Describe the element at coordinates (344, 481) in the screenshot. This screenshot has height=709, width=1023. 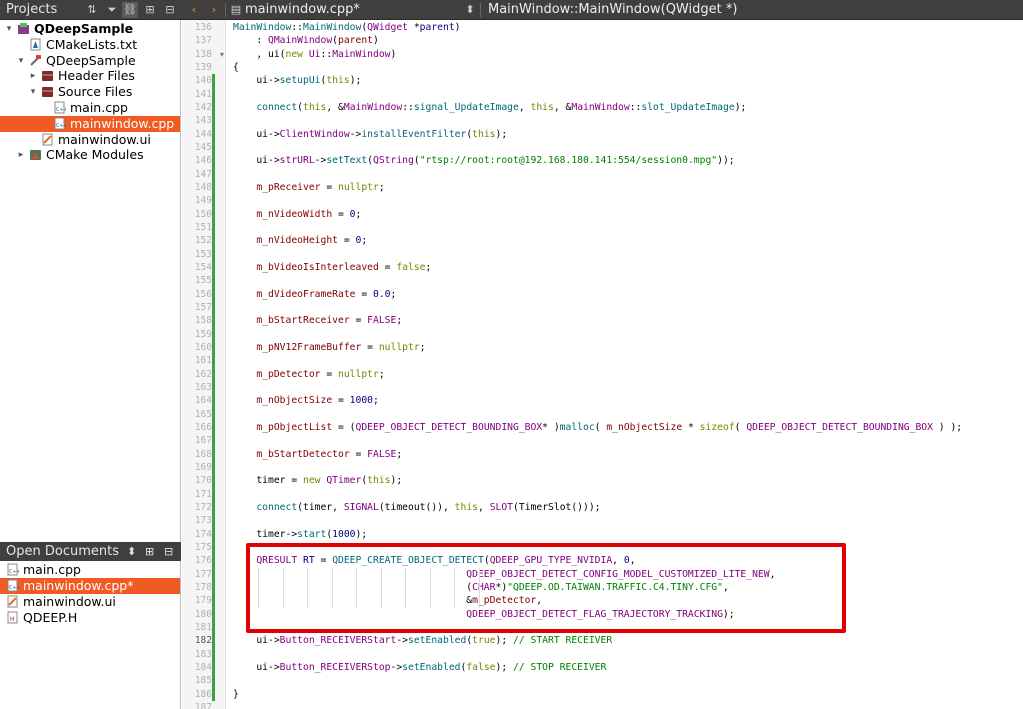
I see `code-token: QTimer` at that location.